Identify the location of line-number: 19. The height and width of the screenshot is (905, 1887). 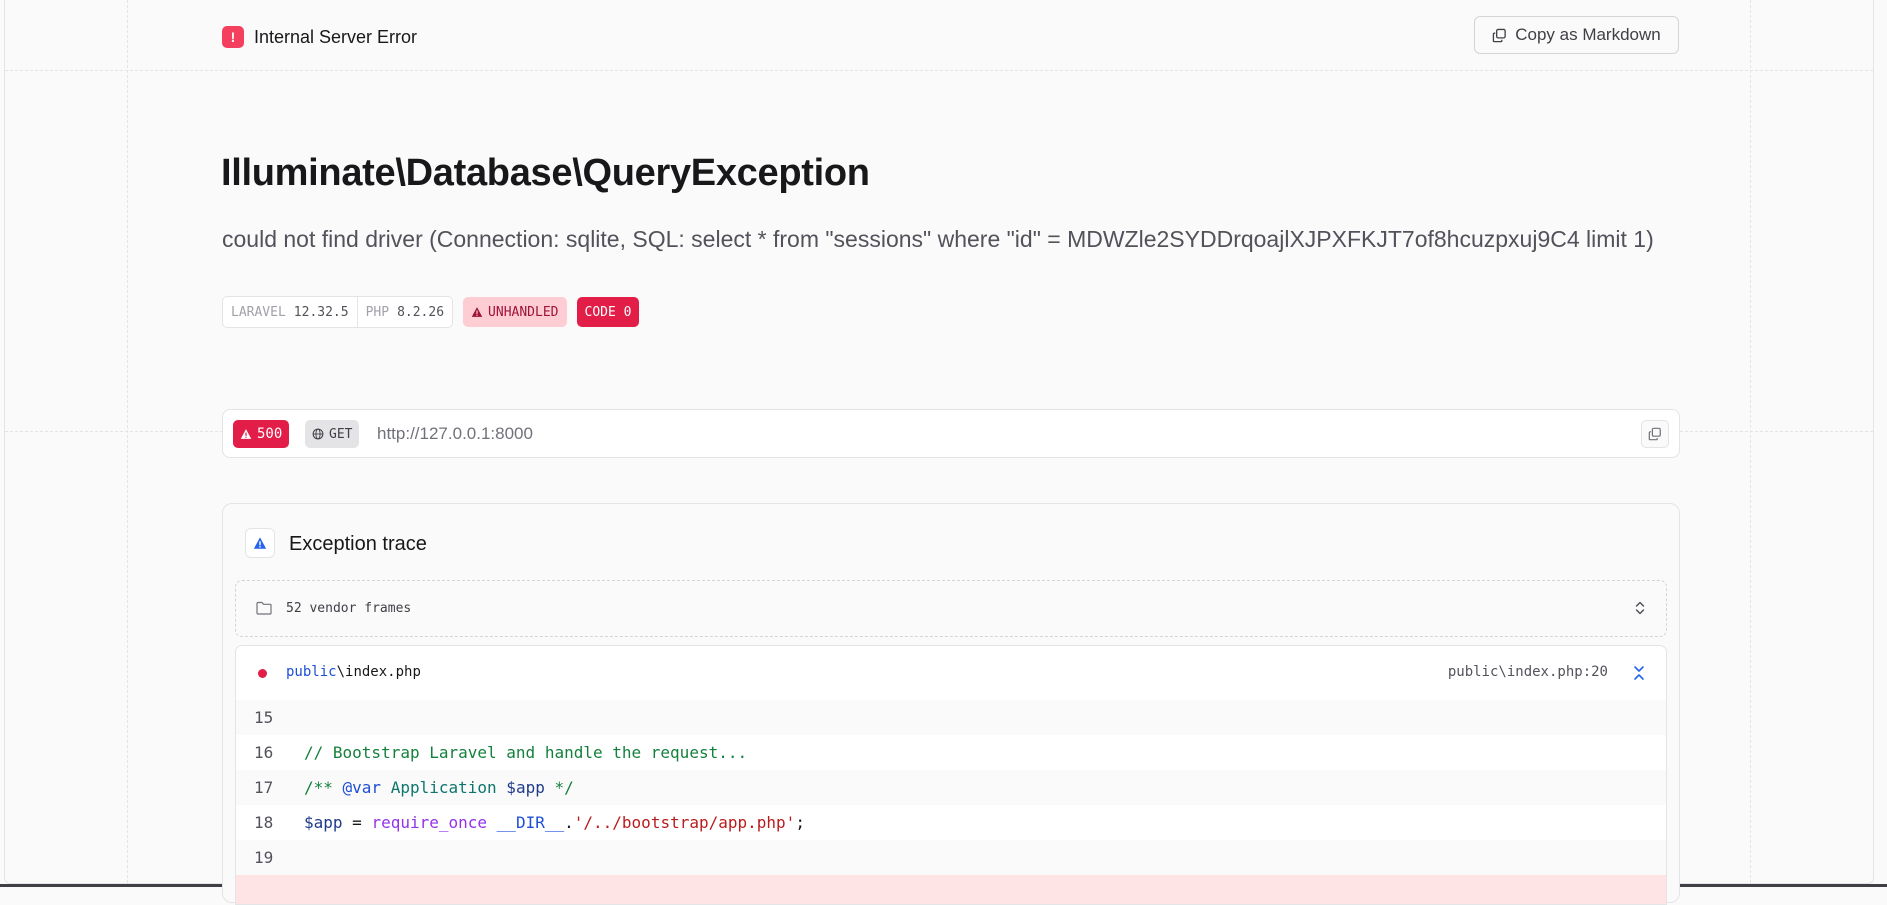
(264, 857).